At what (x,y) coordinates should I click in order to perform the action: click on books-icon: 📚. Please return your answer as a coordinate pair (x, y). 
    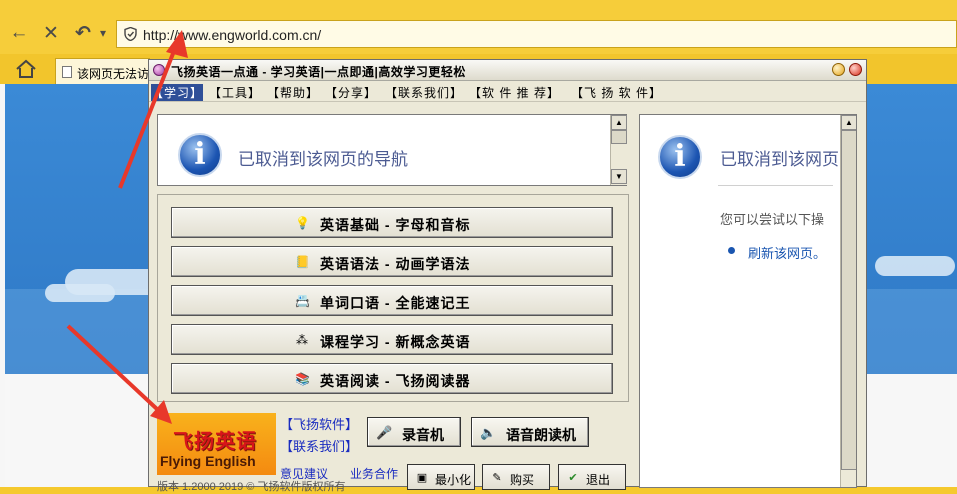
    Looking at the image, I should click on (302, 379).